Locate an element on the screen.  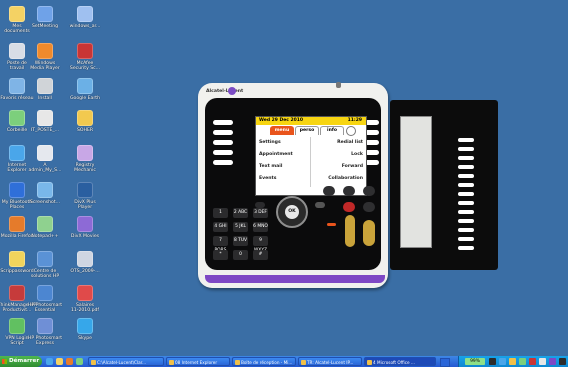
volume-rocker is located at coordinates (350, 231).